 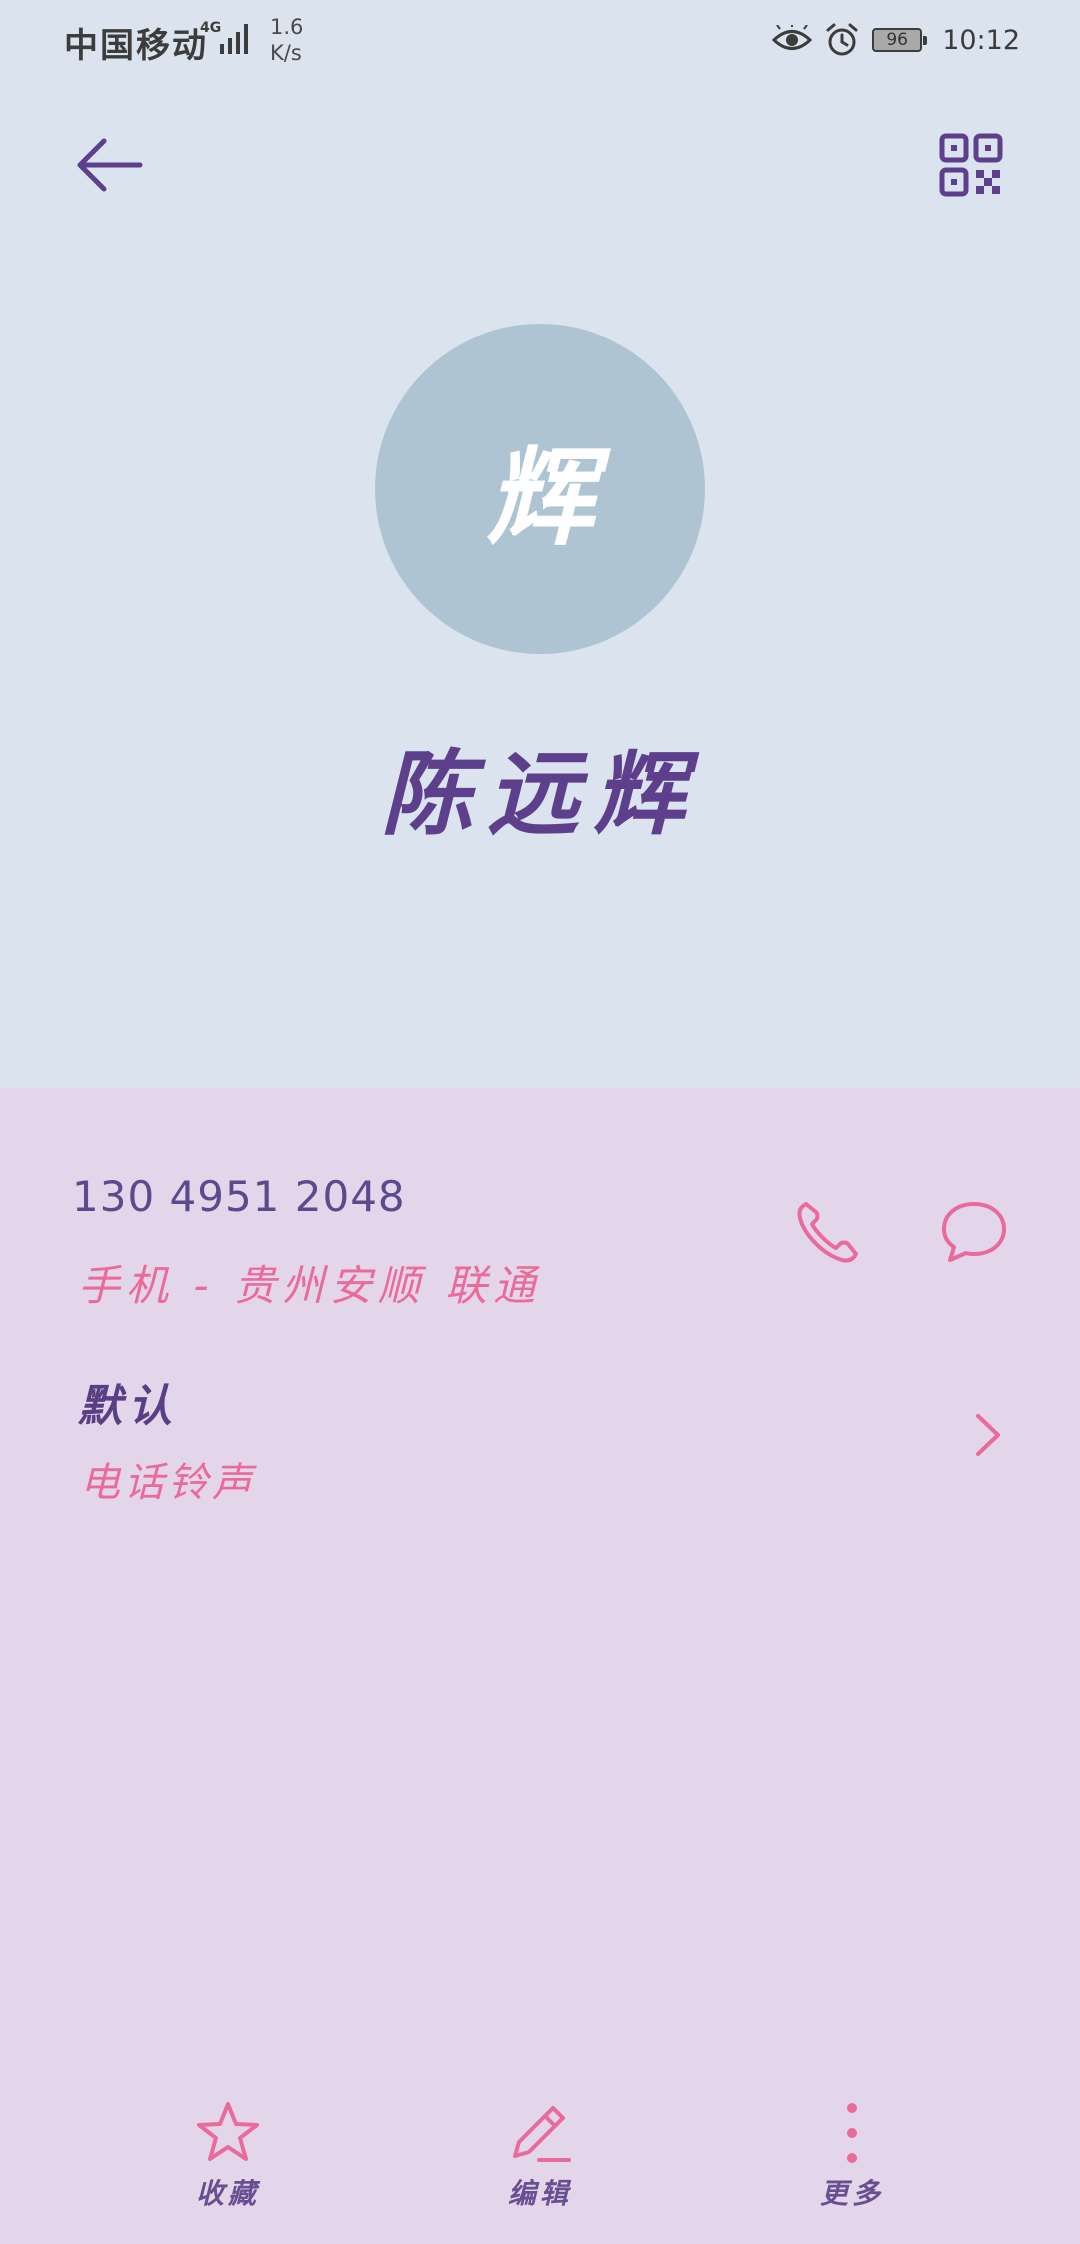 What do you see at coordinates (539, 2193) in the screenshot?
I see `edit-label: 编辑` at bounding box center [539, 2193].